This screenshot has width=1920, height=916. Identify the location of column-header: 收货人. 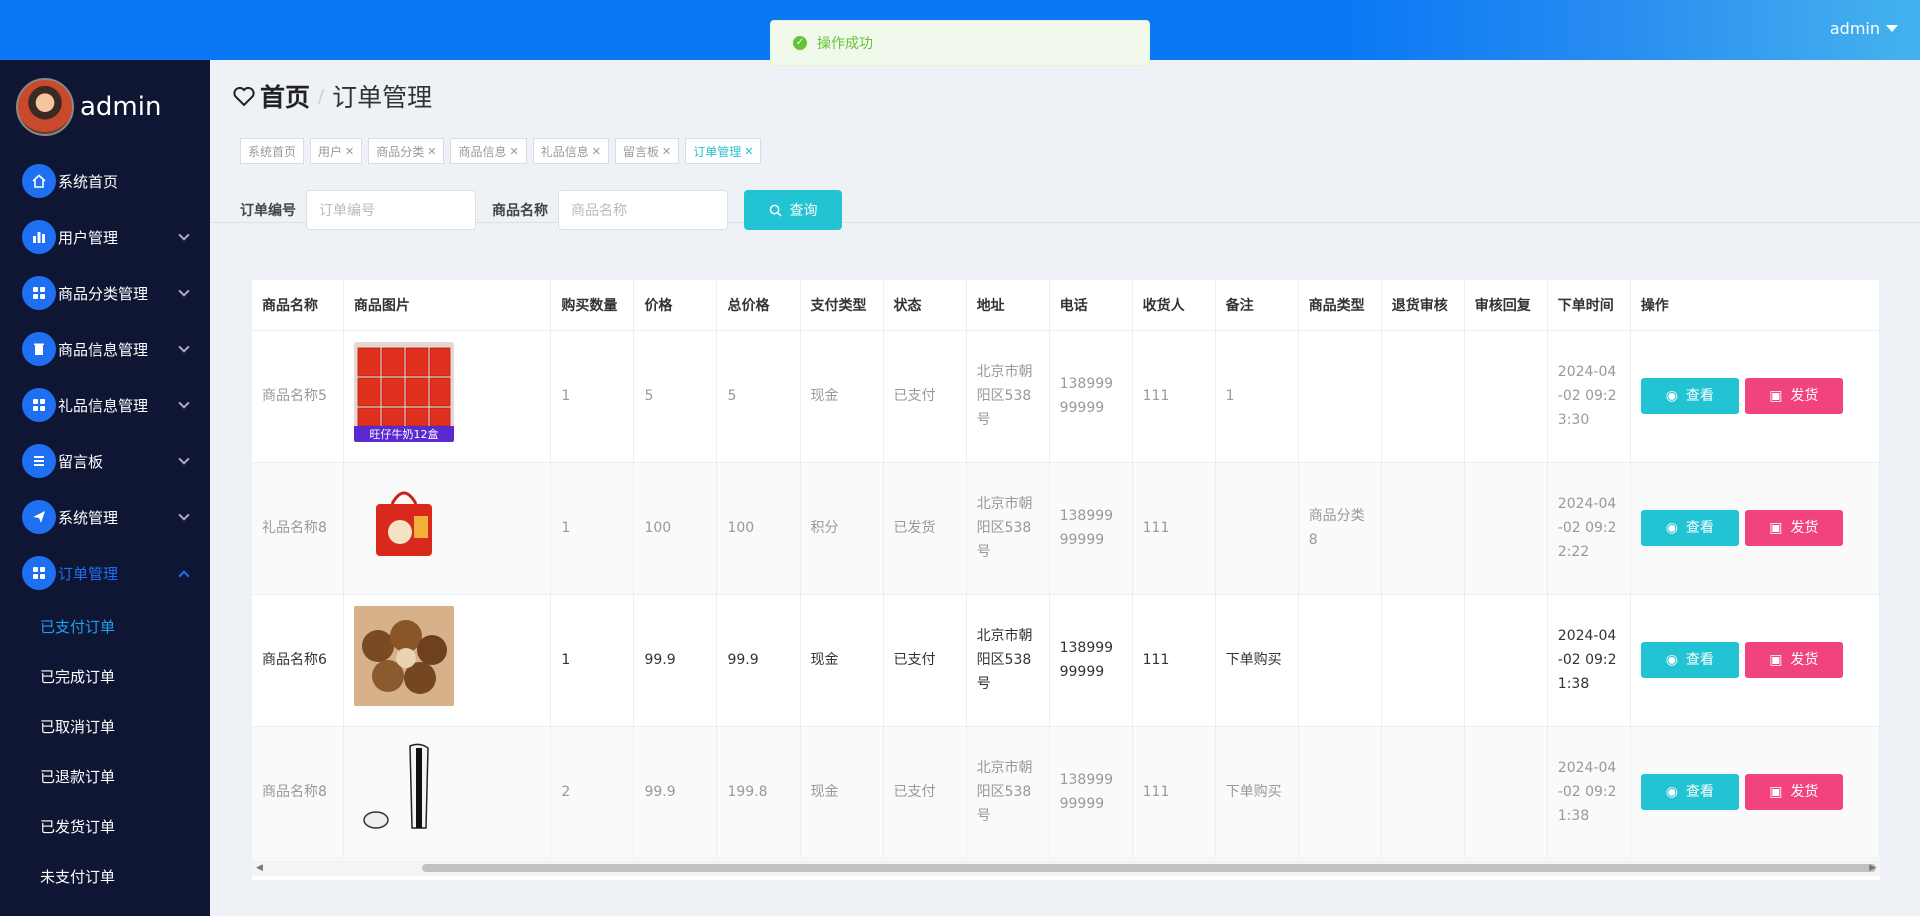
(1174, 305).